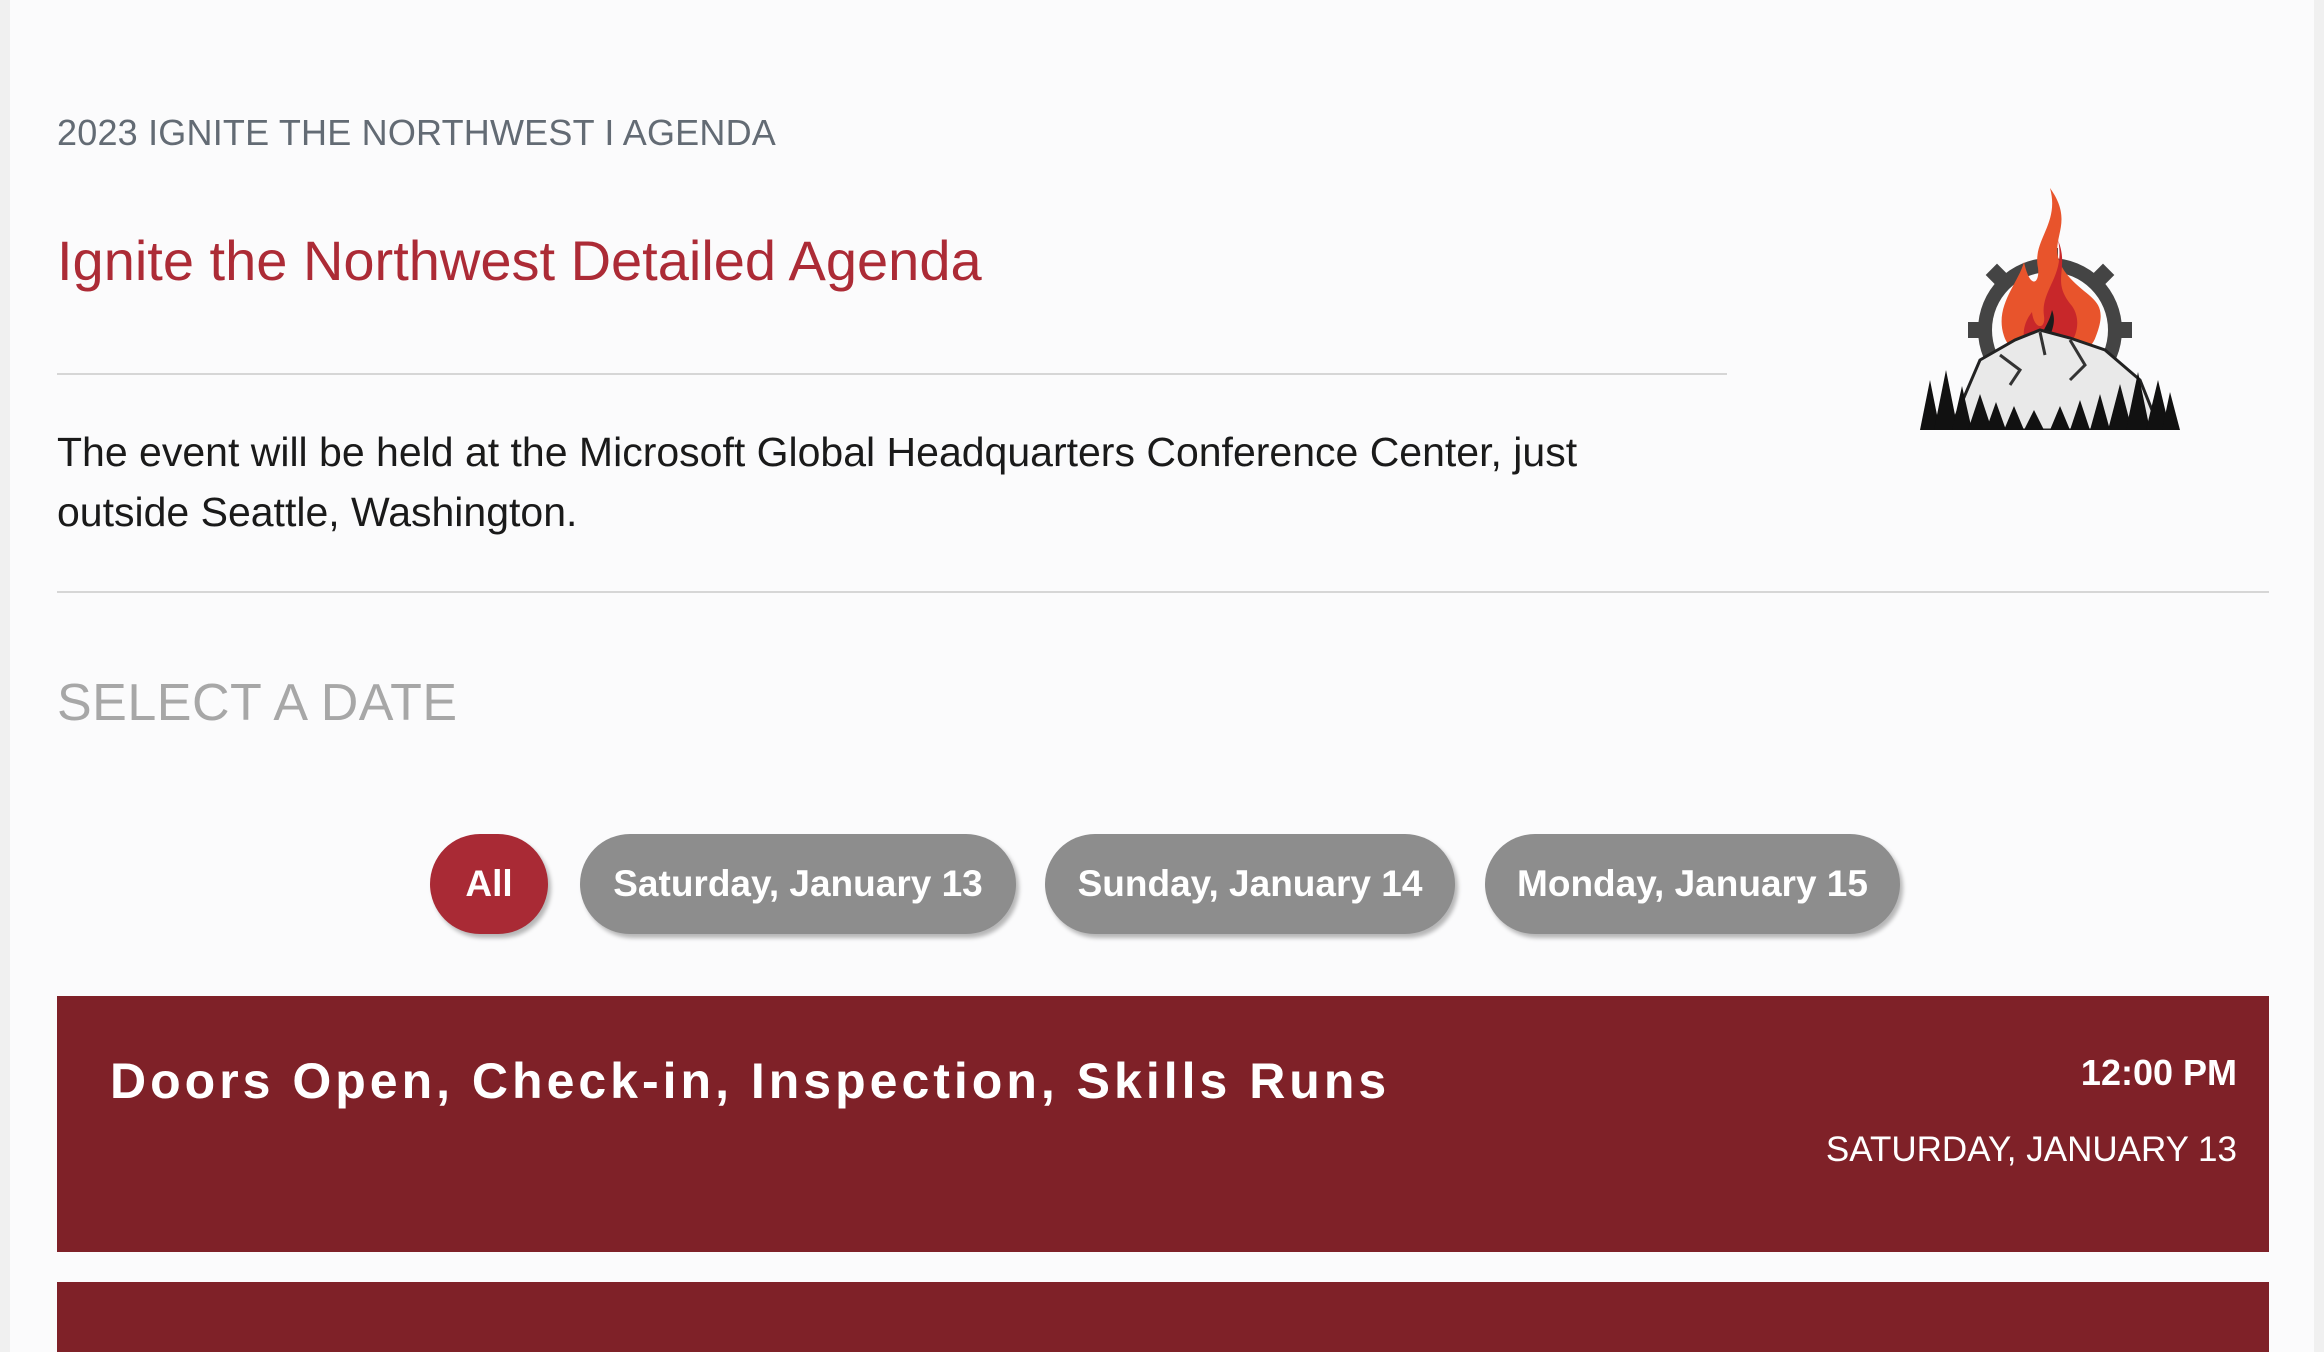 Image resolution: width=2324 pixels, height=1352 pixels. What do you see at coordinates (2158, 1072) in the screenshot?
I see `event-time: 12:00 PM` at bounding box center [2158, 1072].